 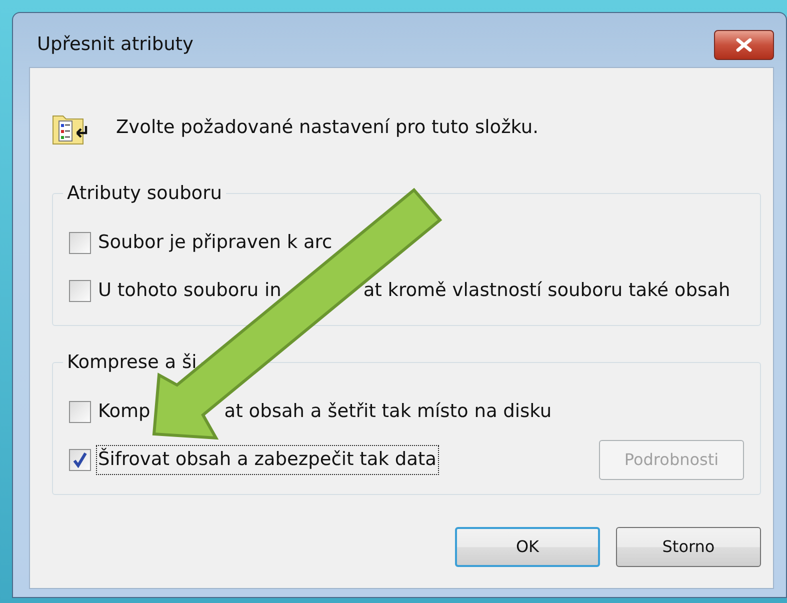 I want to click on checkbox-label: at obsah a šetřit tak místo na disku, so click(x=388, y=412).